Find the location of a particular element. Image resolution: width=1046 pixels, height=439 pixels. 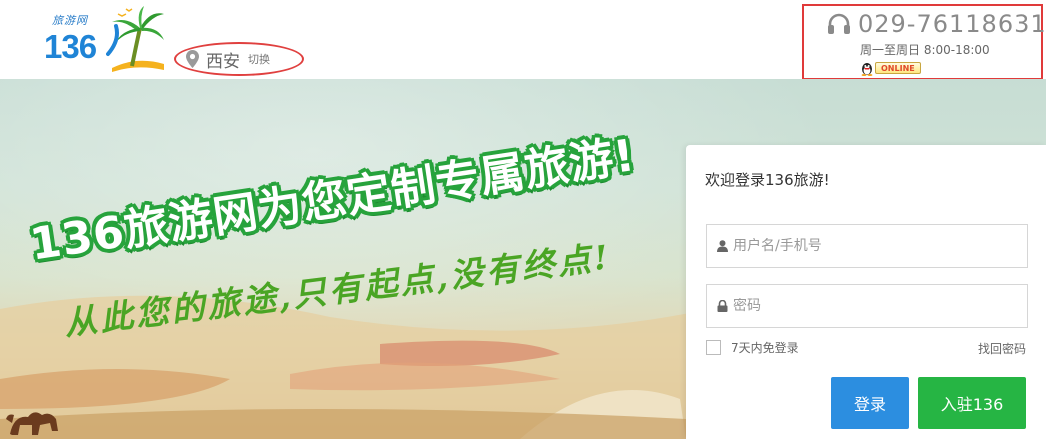

logo-small-text: 旅游网 is located at coordinates (70, 20).